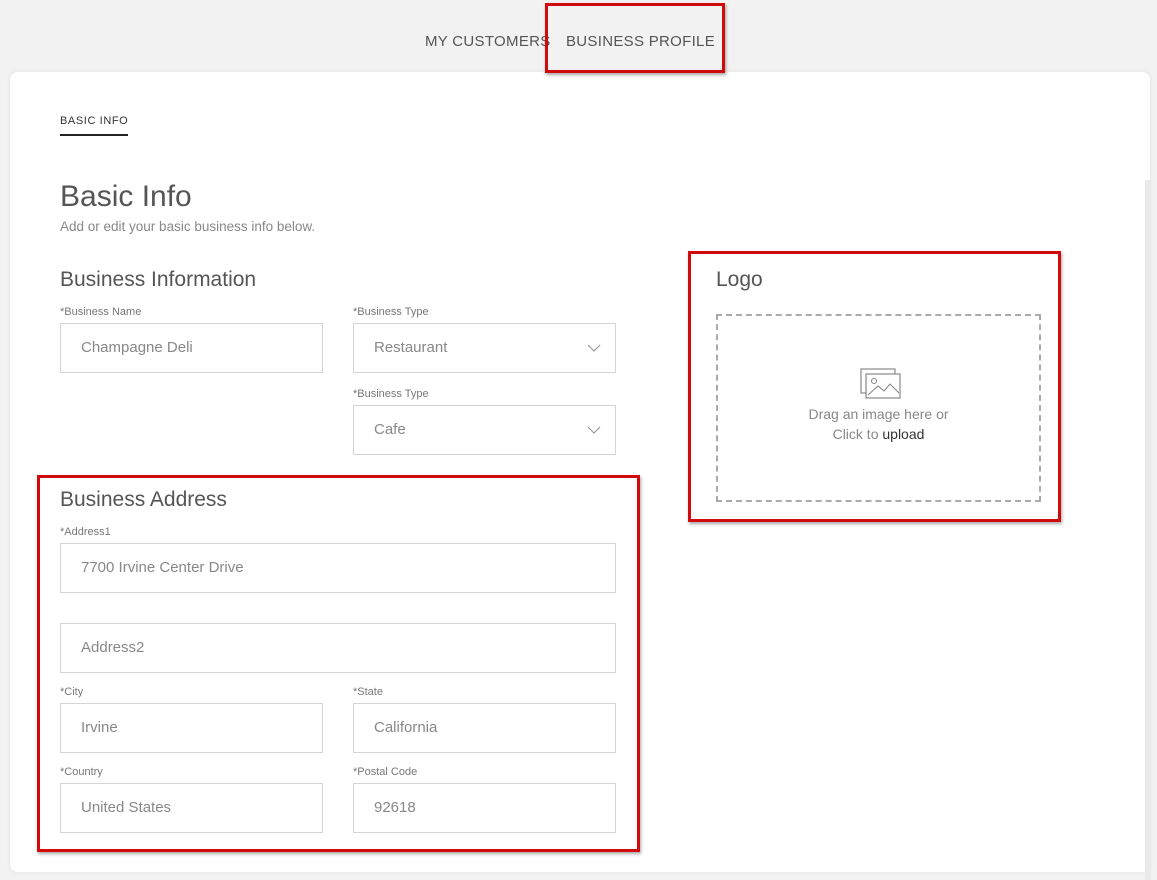 The image size is (1157, 880). Describe the element at coordinates (368, 692) in the screenshot. I see `state-label: *State` at that location.